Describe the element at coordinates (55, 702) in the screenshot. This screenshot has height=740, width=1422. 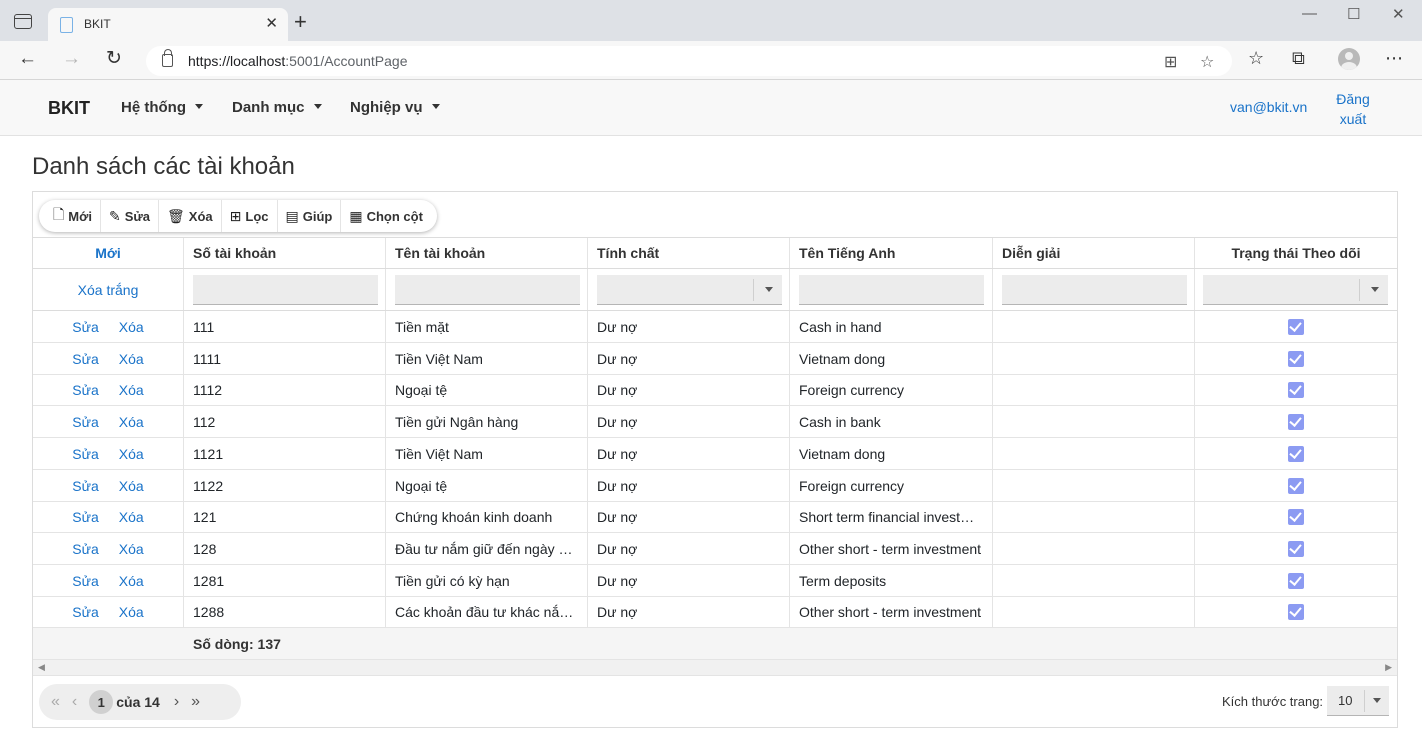
I see `first-page-icon: «` at that location.